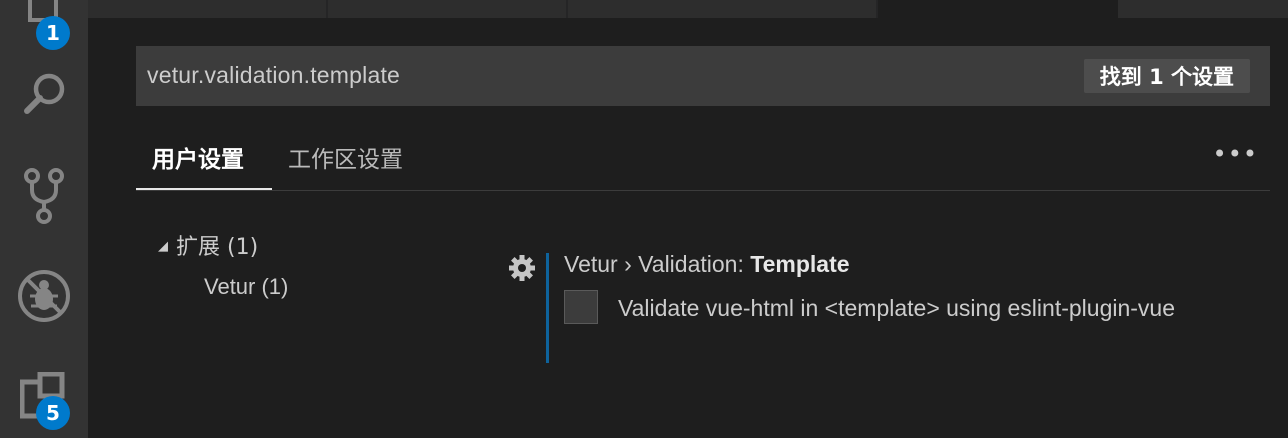 The width and height of the screenshot is (1288, 438). I want to click on collapse-triangle-icon: ◢, so click(163, 246).